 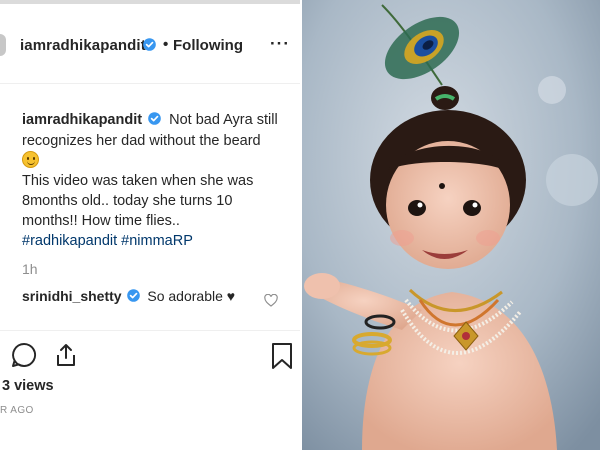 I want to click on hashtag-radhikapandit: #radhikapandit, so click(x=69, y=241).